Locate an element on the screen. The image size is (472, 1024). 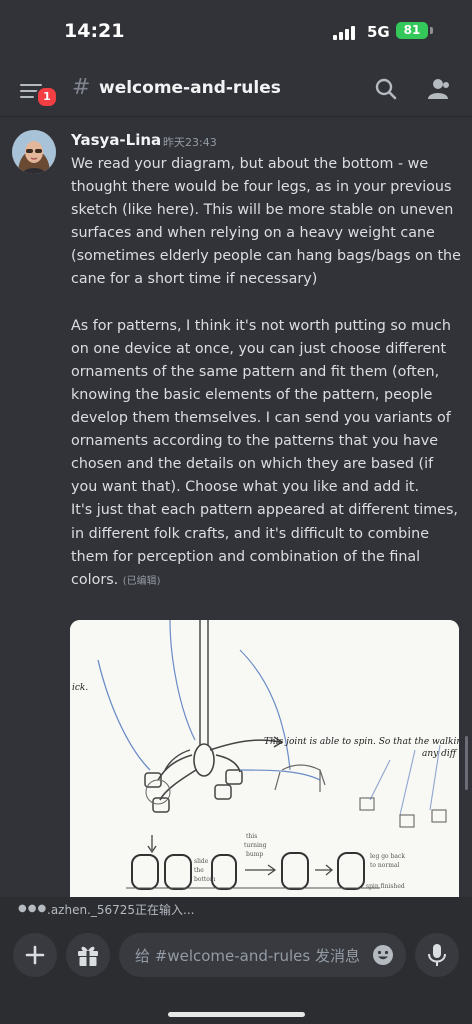
gift-button is located at coordinates (88, 955).